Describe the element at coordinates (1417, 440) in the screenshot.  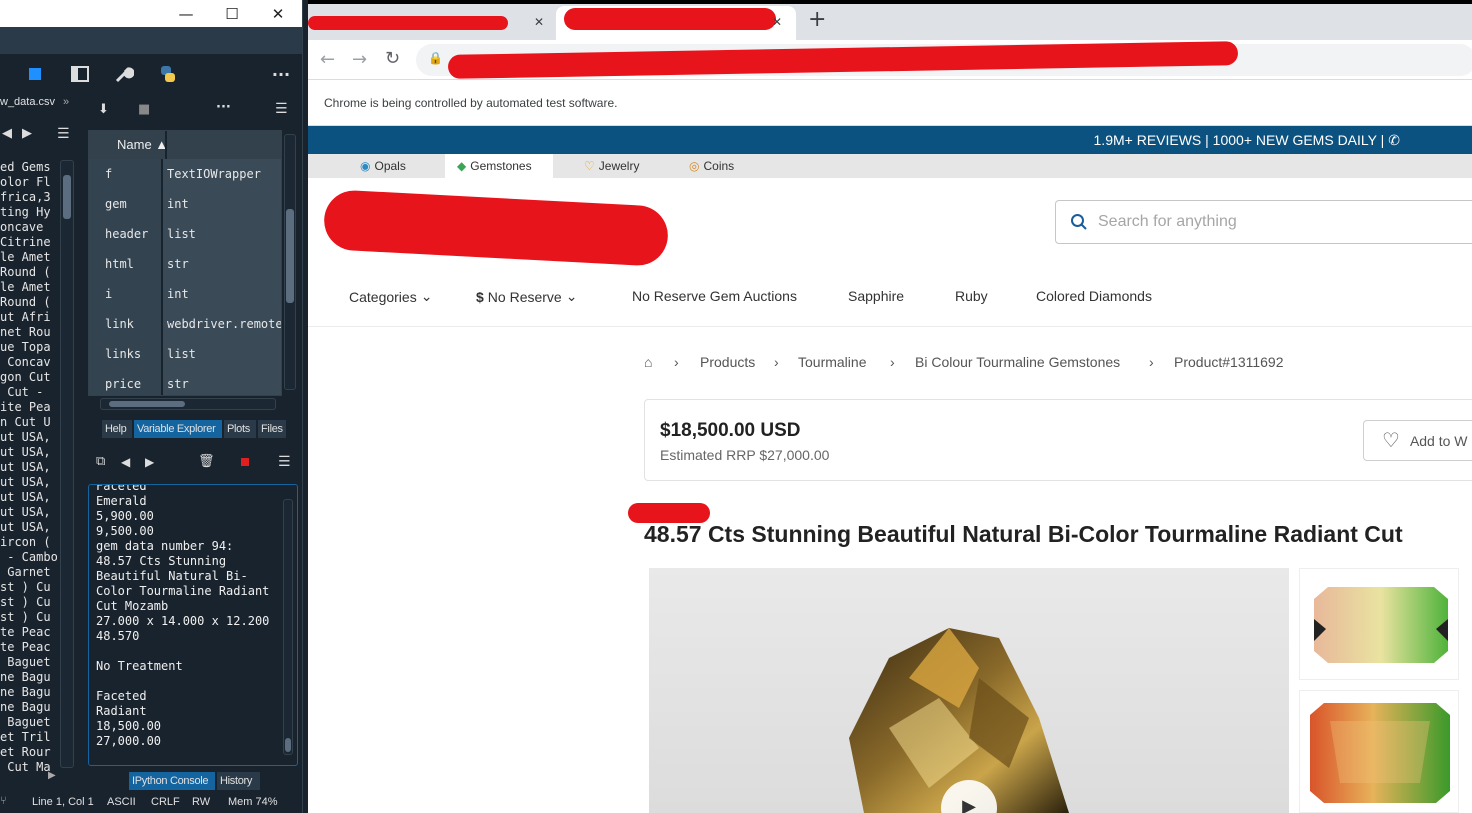
I see `add-to-wishlist-button: ♡ Add to W` at that location.